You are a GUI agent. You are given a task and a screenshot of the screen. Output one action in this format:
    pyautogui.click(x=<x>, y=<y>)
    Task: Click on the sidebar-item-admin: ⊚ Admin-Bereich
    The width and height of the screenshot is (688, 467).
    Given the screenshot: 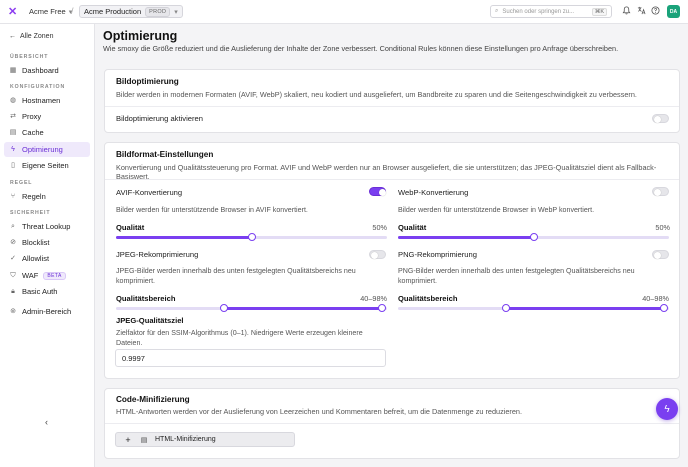 What is the action you would take?
    pyautogui.click(x=47, y=311)
    